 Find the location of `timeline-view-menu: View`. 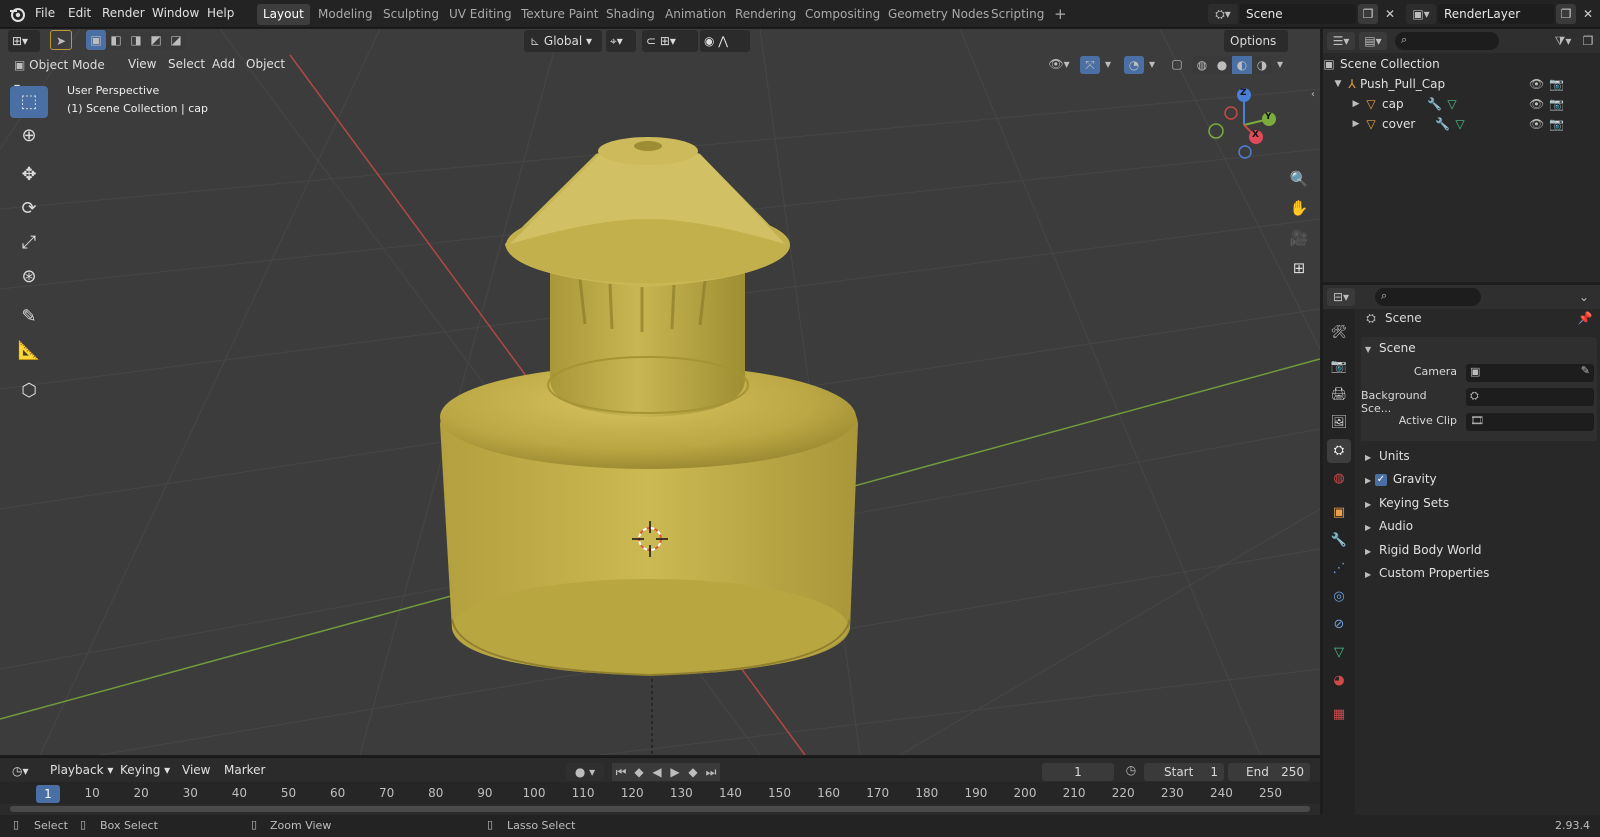

timeline-view-menu: View is located at coordinates (196, 770).